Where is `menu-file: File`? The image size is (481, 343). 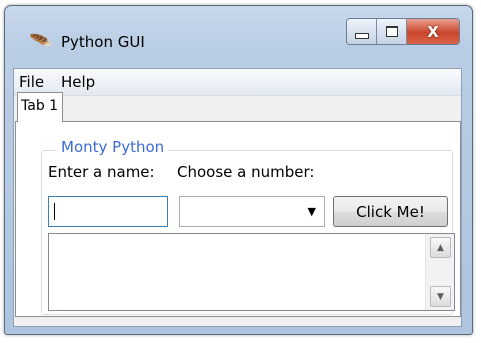
menu-file: File is located at coordinates (31, 82).